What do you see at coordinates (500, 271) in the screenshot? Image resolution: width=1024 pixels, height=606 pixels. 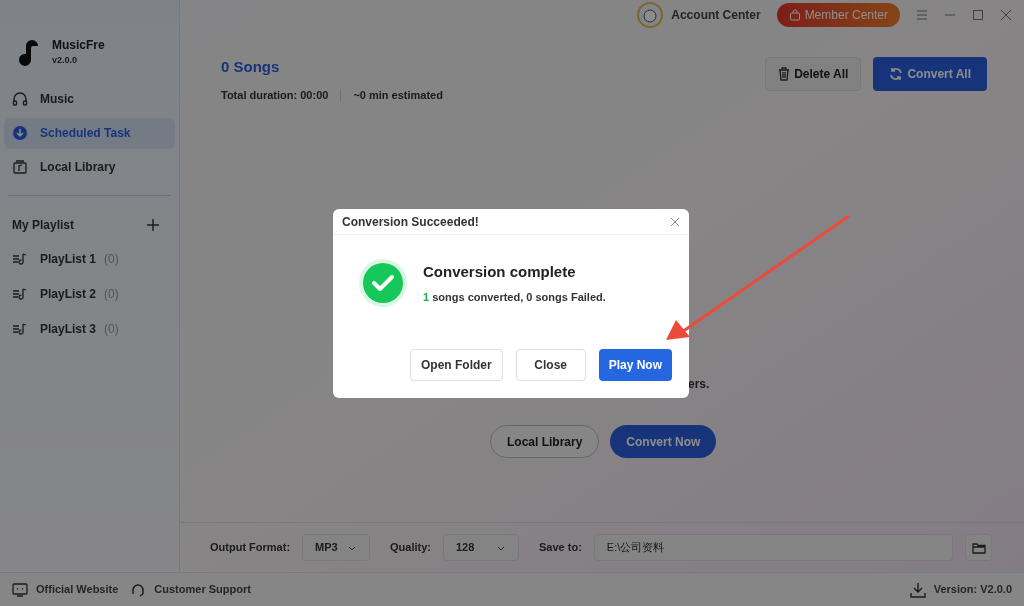 I see `dialog-heading: Conversion complete` at bounding box center [500, 271].